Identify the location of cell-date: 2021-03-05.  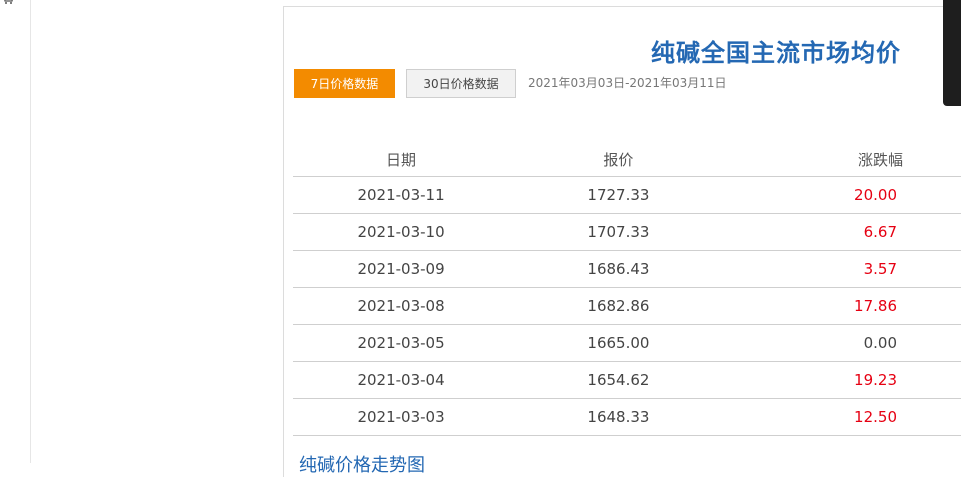
(401, 343).